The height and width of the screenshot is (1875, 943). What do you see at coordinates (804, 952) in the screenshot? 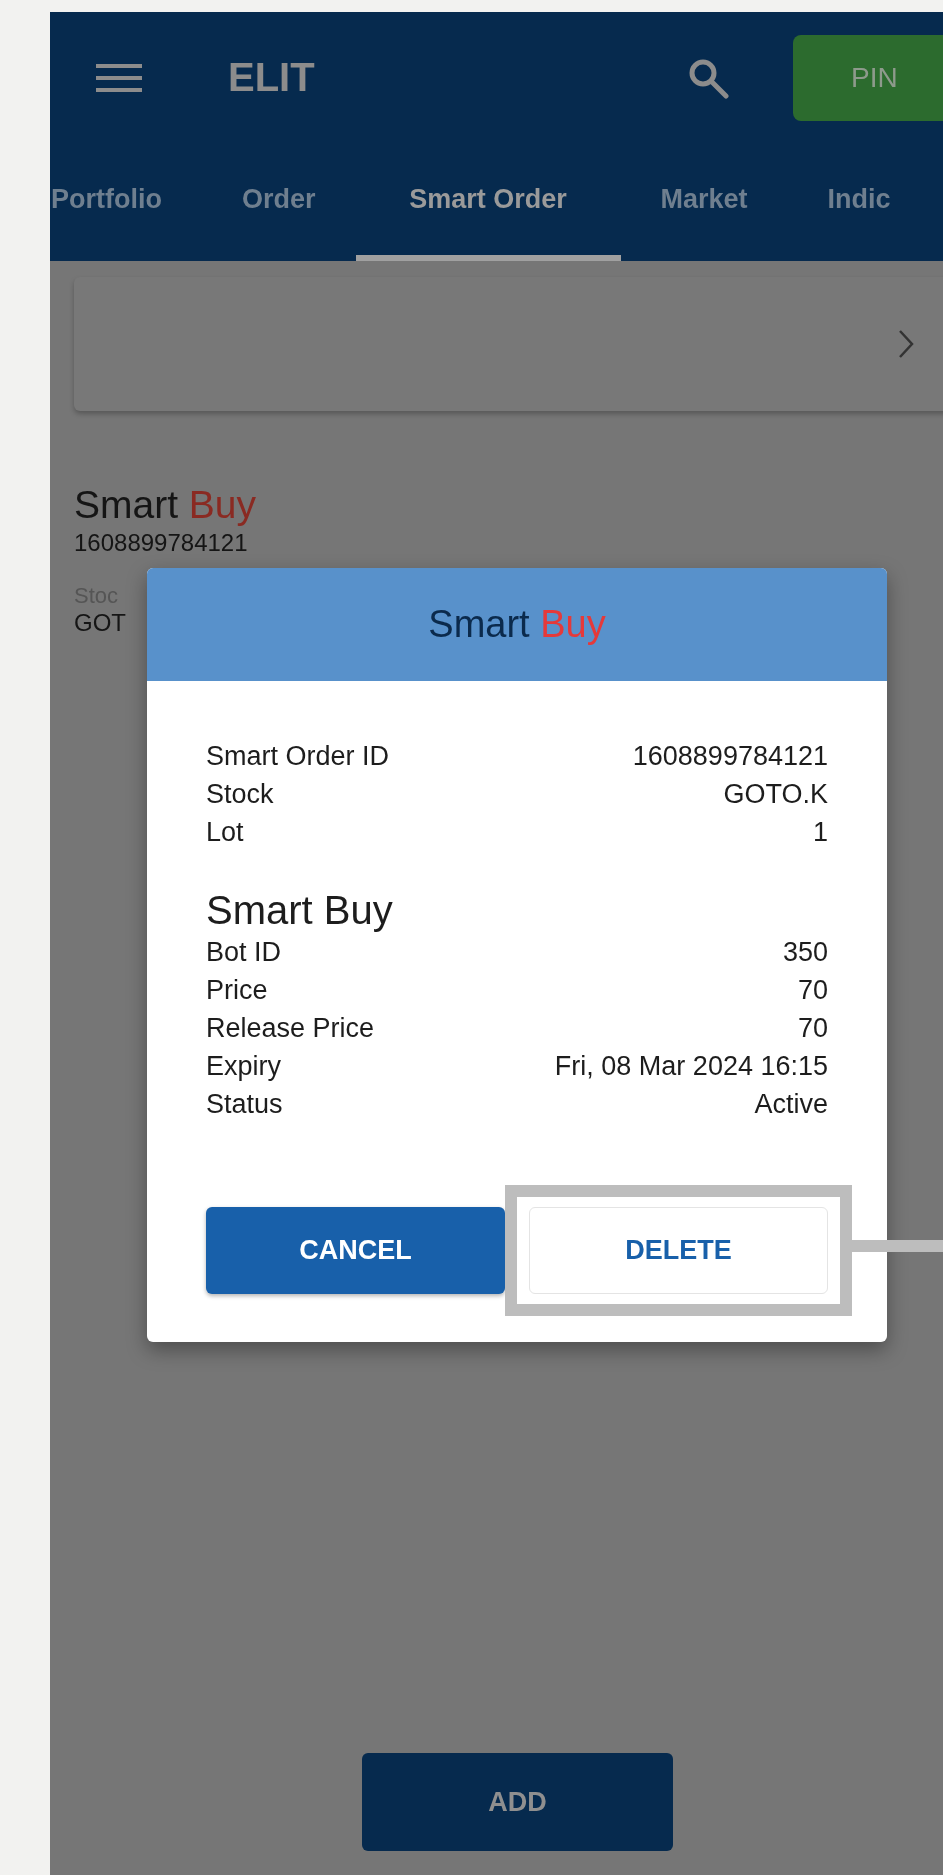
I see `detail-value: 350` at bounding box center [804, 952].